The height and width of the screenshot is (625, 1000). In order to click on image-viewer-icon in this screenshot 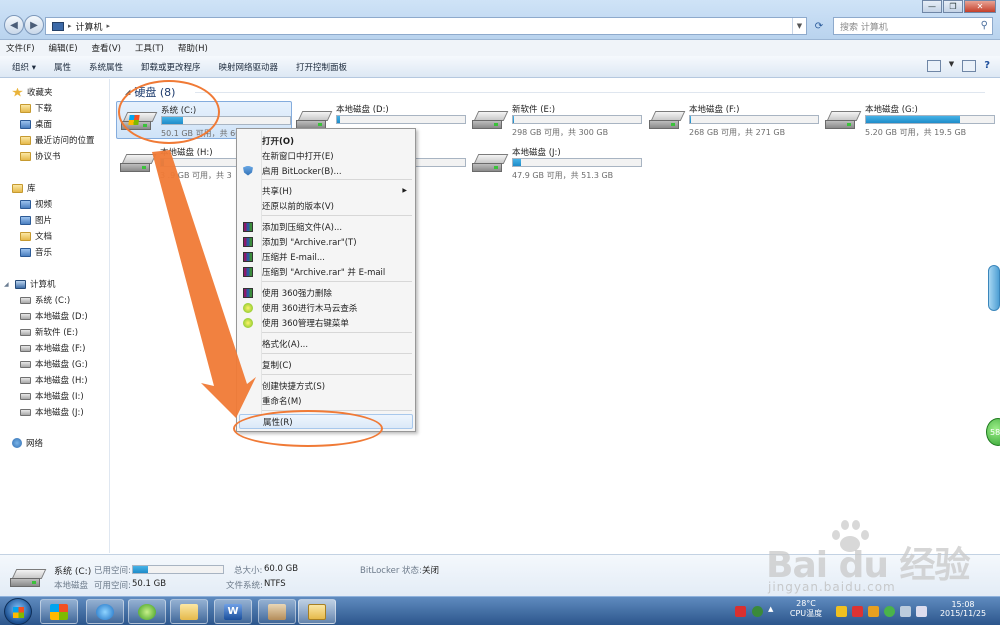, I will do `click(277, 611)`.